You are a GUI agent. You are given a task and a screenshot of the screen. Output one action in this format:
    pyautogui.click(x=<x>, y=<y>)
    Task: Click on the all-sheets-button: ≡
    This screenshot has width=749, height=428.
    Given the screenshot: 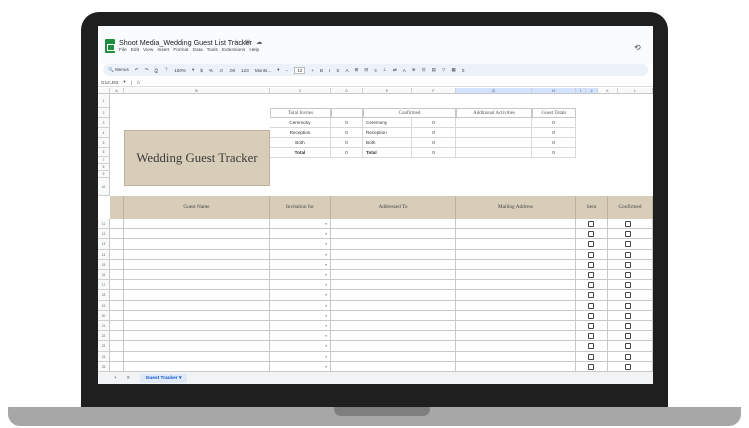 What is the action you would take?
    pyautogui.click(x=128, y=378)
    